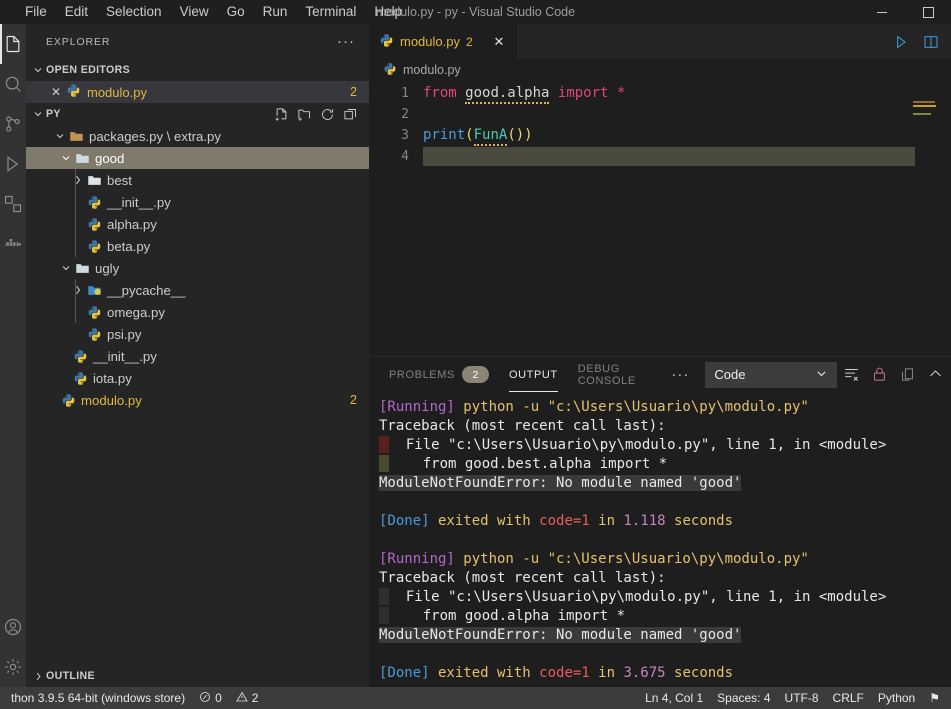  Describe the element at coordinates (304, 114) in the screenshot. I see `new-folder-icon` at that location.